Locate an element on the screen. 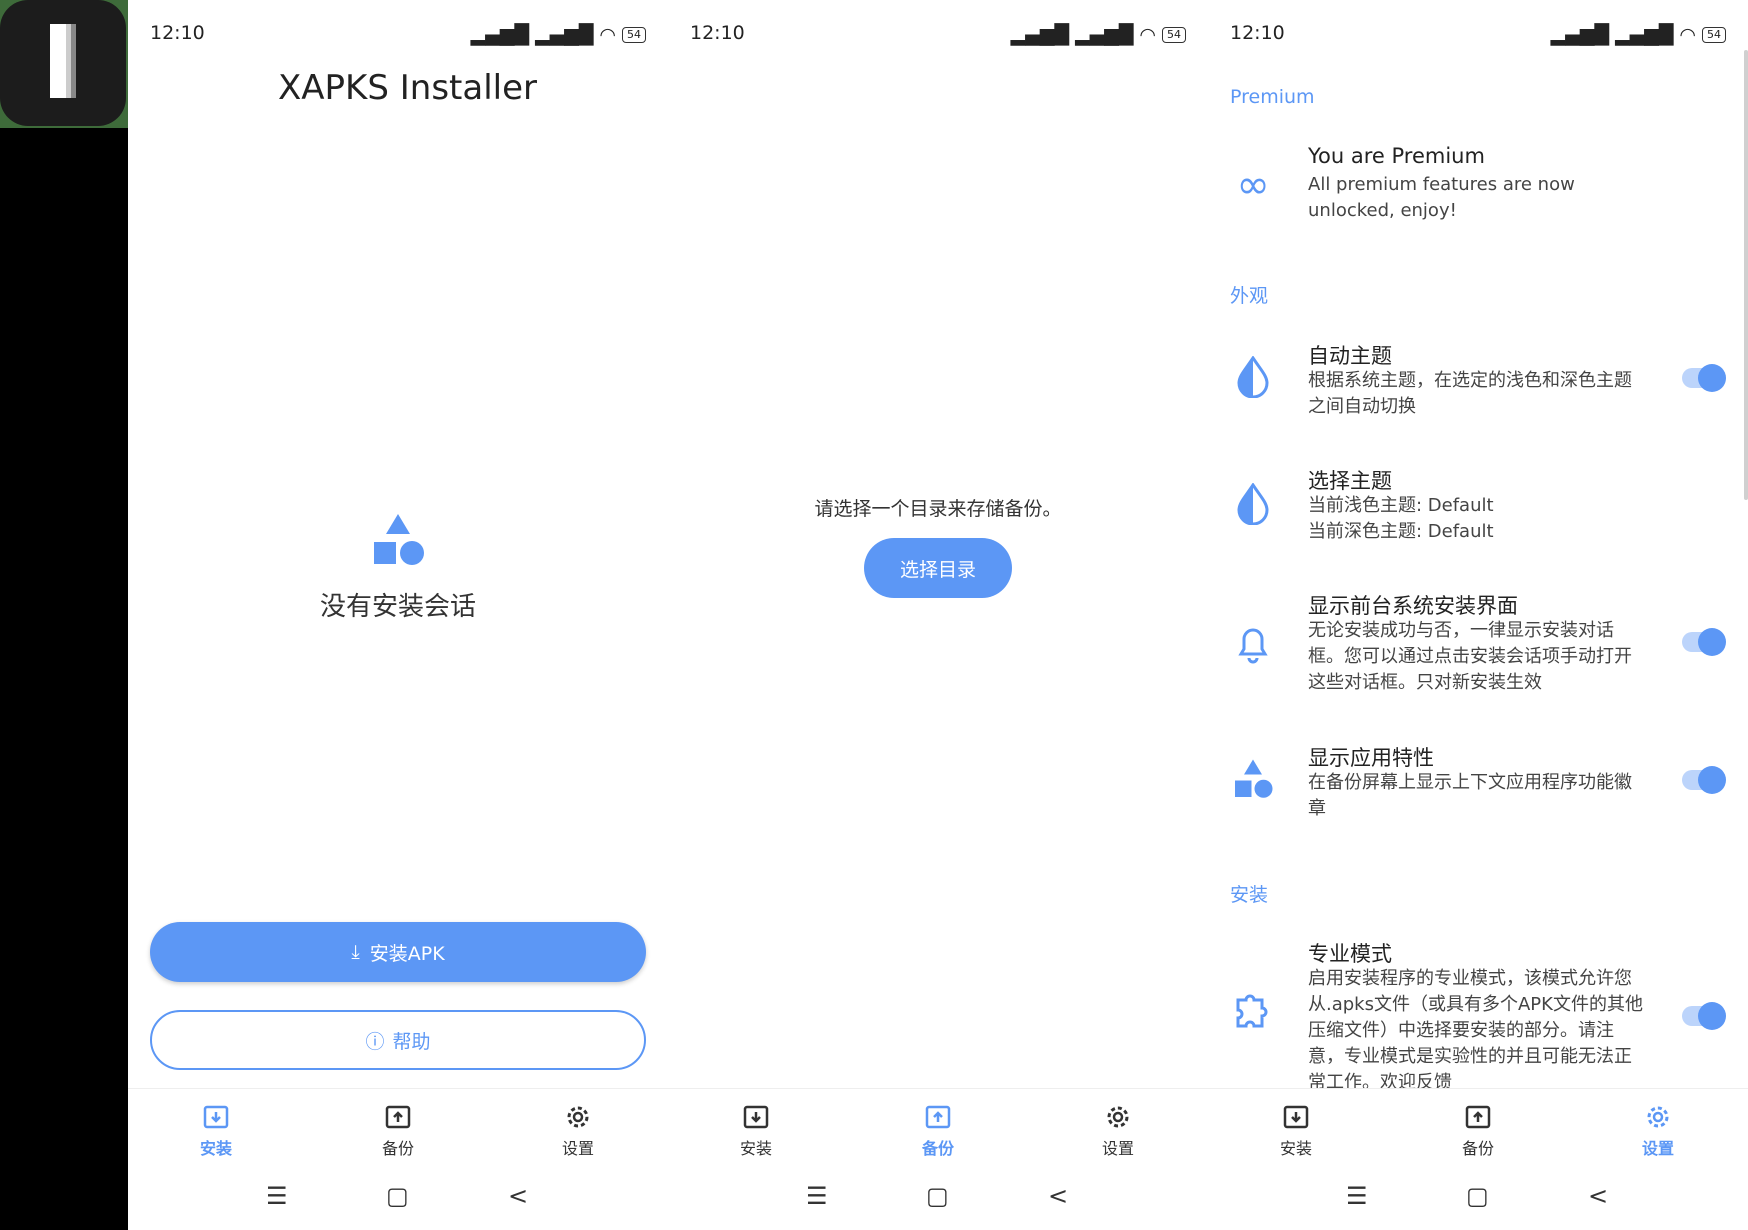  infinity-icon: ∞ is located at coordinates (1253, 185).